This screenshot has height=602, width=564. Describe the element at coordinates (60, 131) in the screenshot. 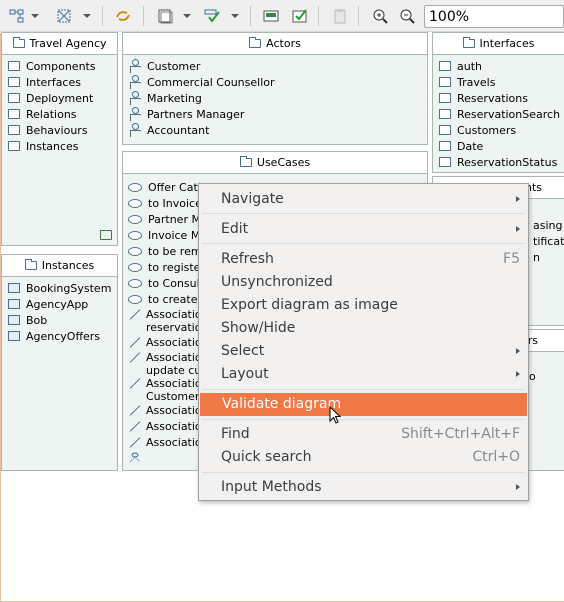

I see `package-item: Behaviours` at that location.